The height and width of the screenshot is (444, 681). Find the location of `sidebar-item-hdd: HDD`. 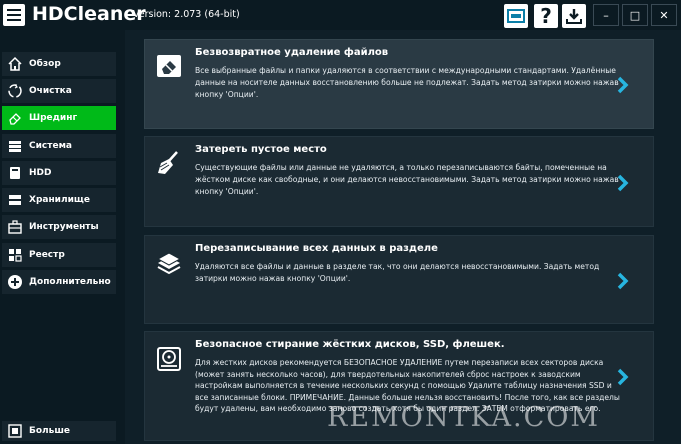

sidebar-item-hdd: HDD is located at coordinates (59, 173).